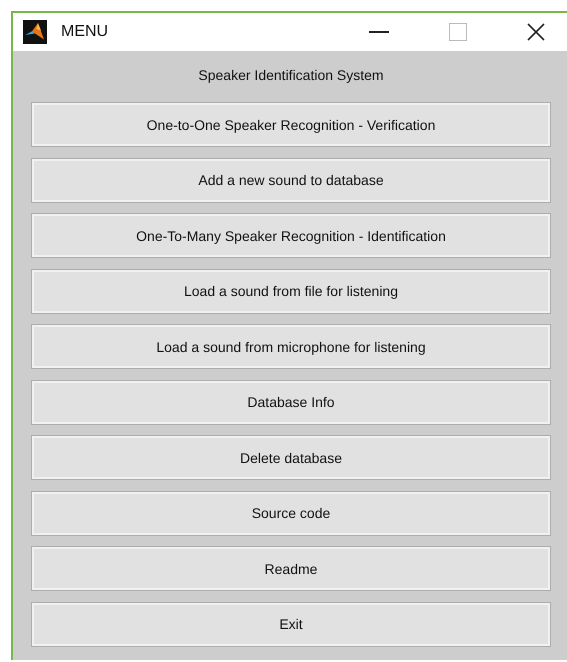 This screenshot has height=662, width=567. Describe the element at coordinates (536, 32) in the screenshot. I see `close-icon` at that location.